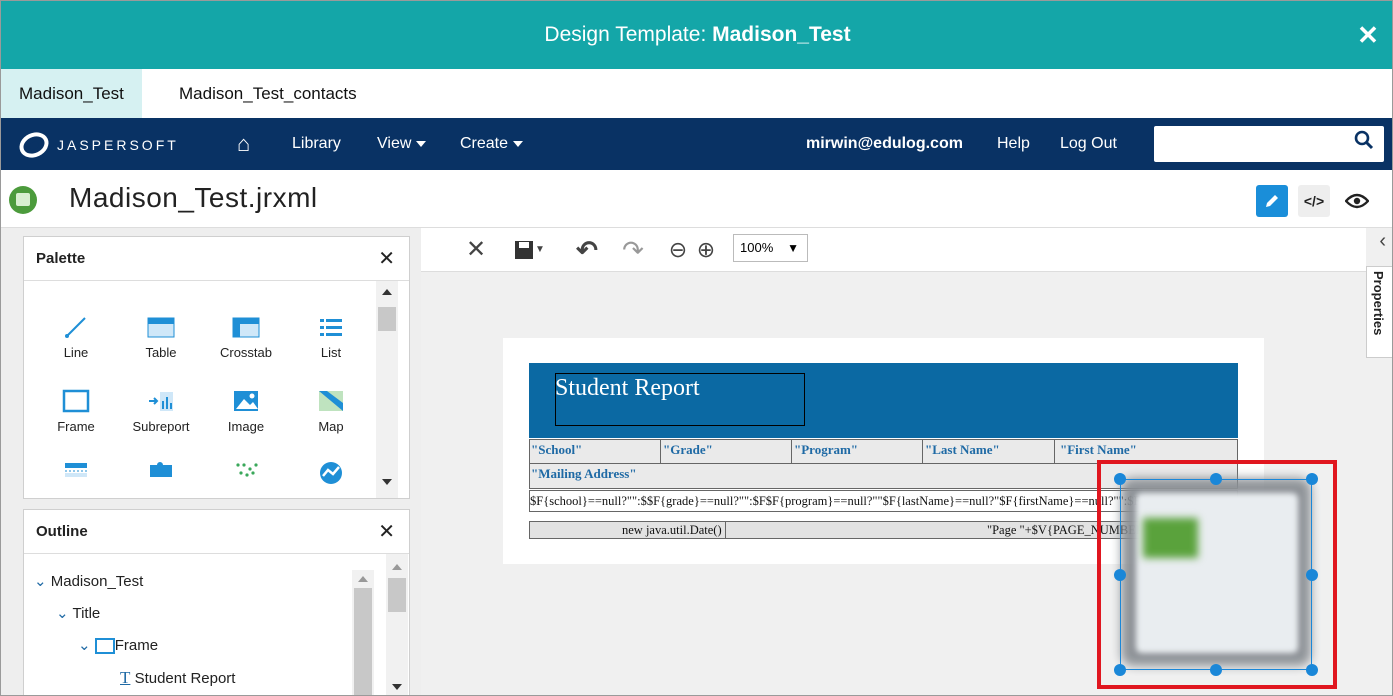 This screenshot has width=1393, height=696. Describe the element at coordinates (688, 450) in the screenshot. I see `header-grade: "Grade"` at that location.